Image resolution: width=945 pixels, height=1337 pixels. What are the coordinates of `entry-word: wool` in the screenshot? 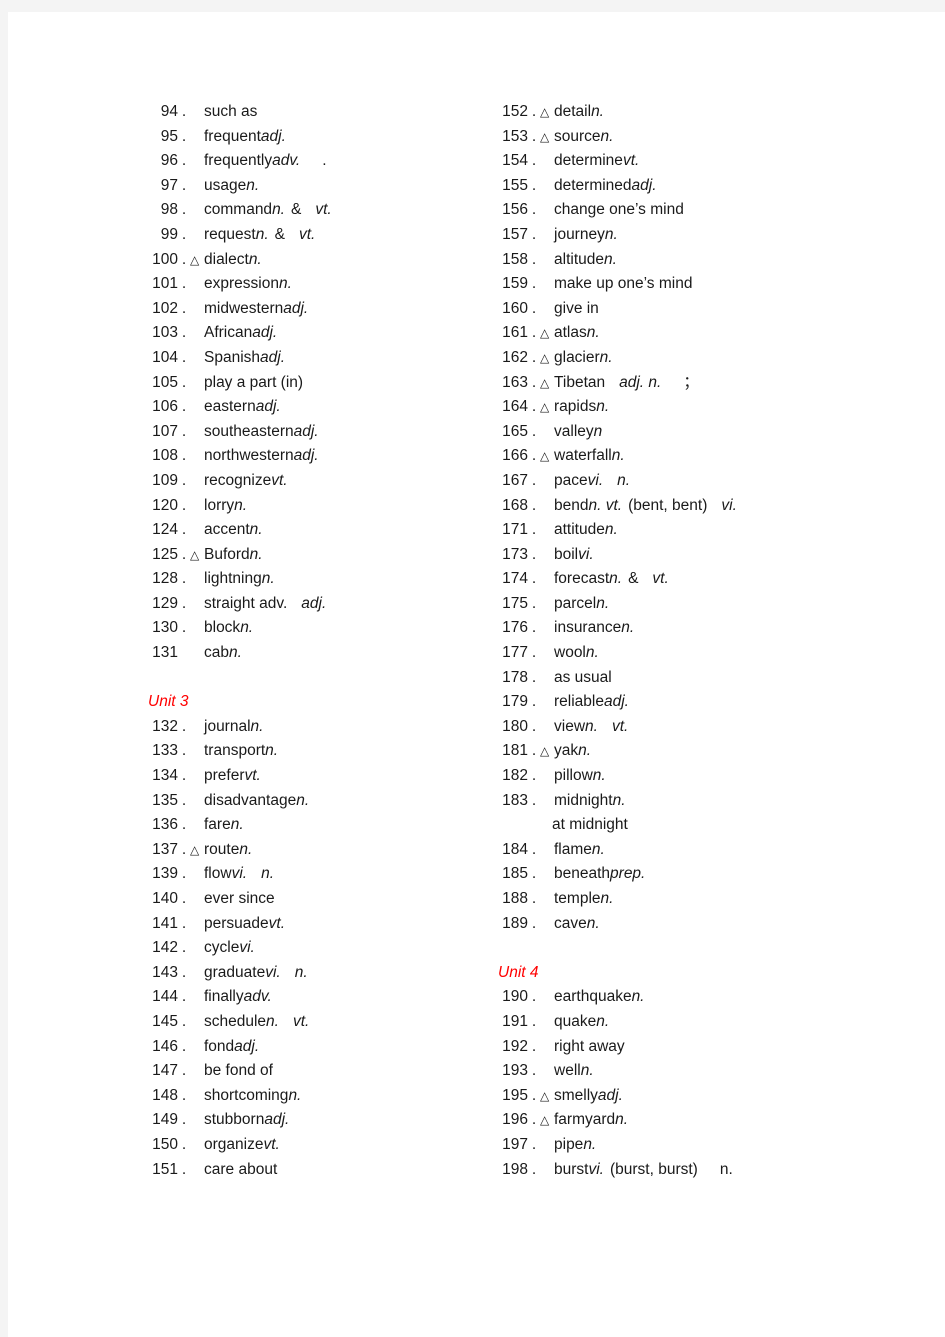 It's located at (570, 653).